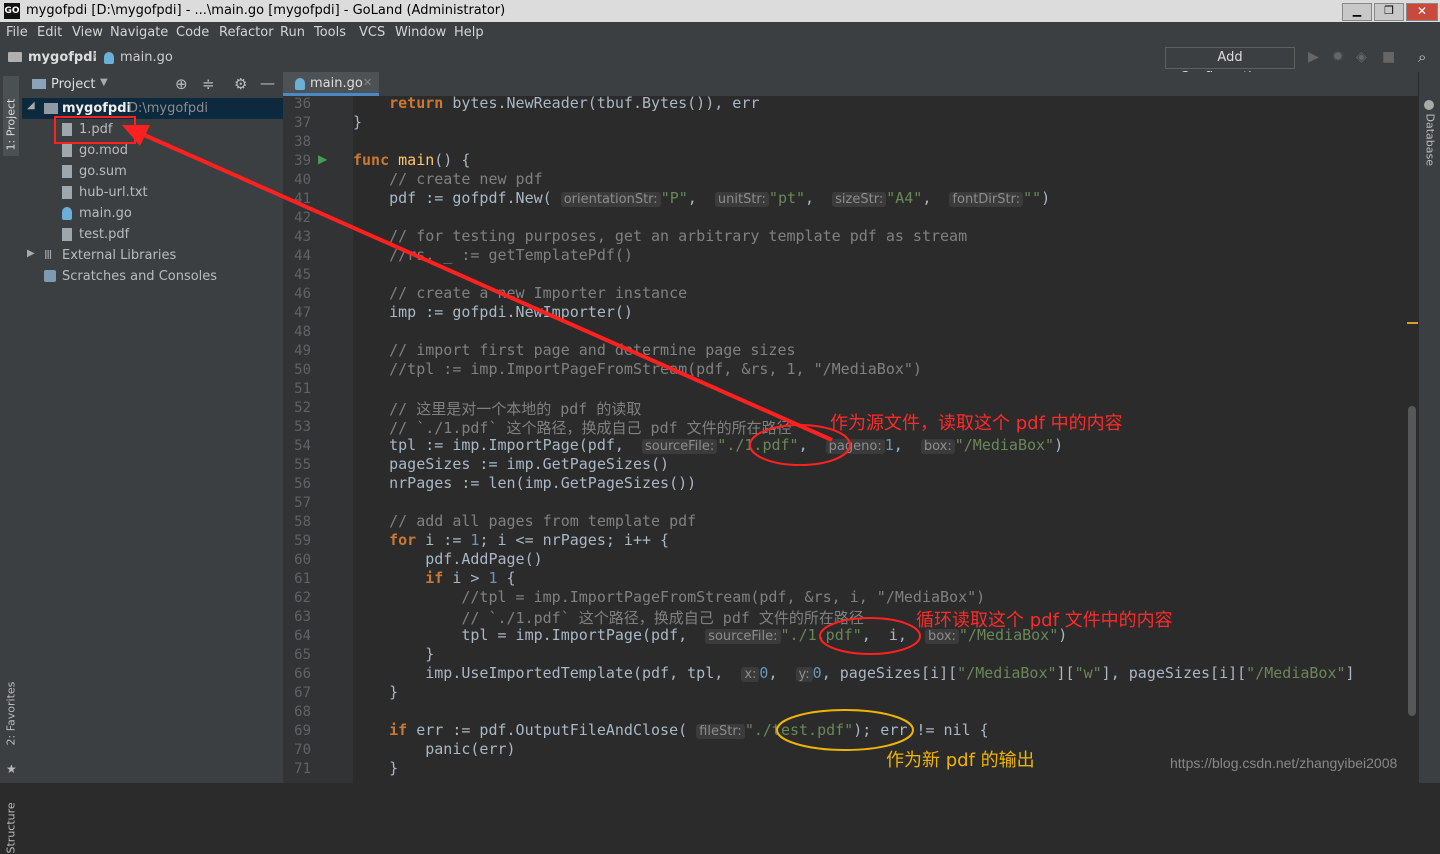  I want to click on annotation-output: 作为新 pdf 的输出, so click(960, 760).